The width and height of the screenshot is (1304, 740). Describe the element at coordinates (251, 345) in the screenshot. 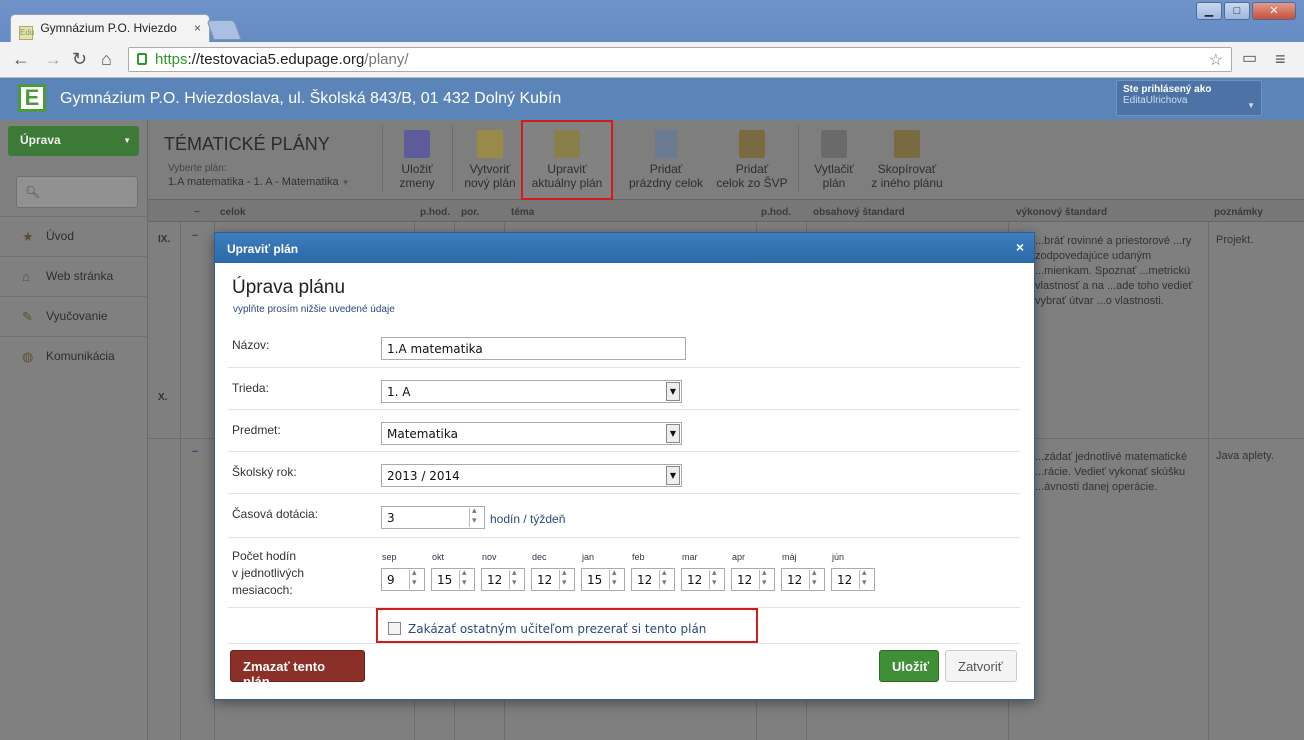

I see `nazov-label: Názov:` at that location.